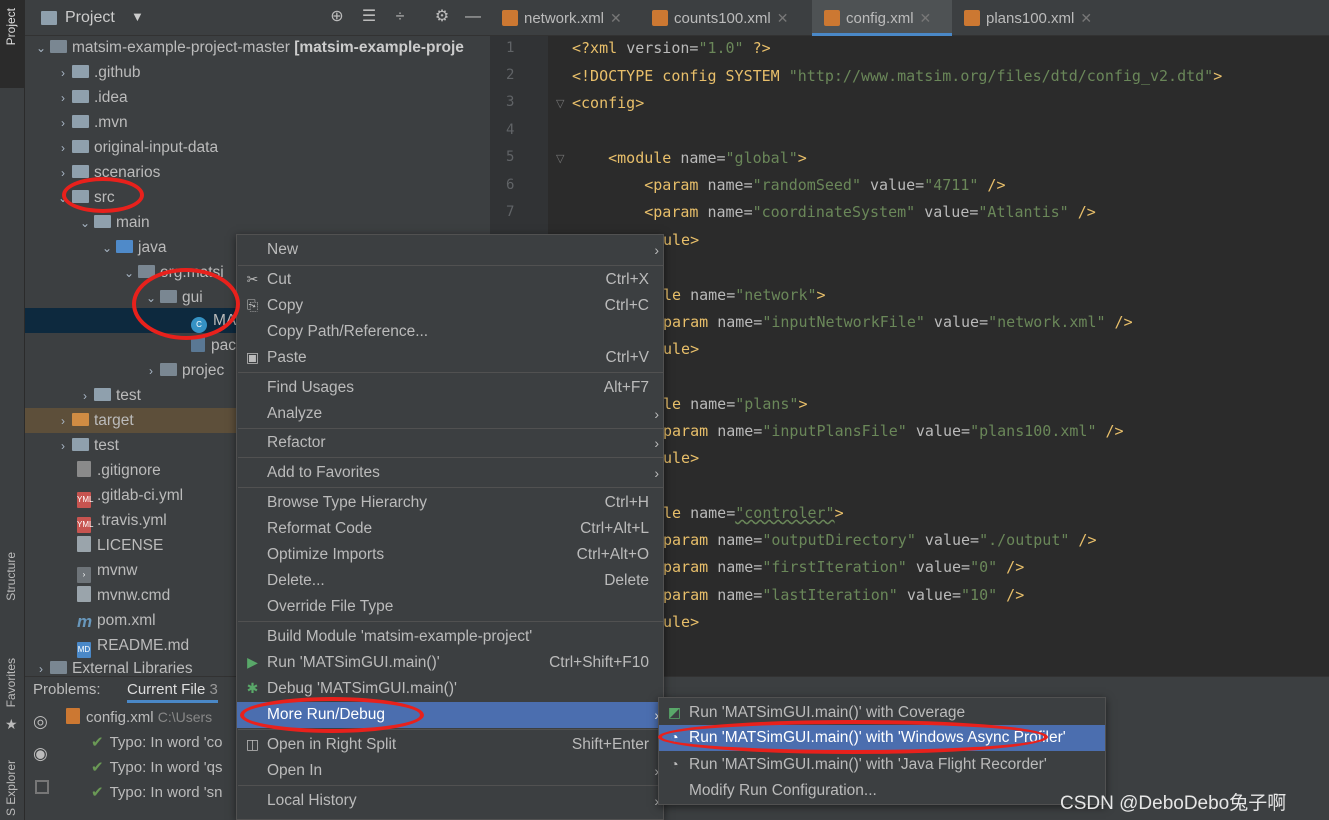 The width and height of the screenshot is (1329, 820). I want to click on tree-item-java: ⌄ java, so click(133, 247).